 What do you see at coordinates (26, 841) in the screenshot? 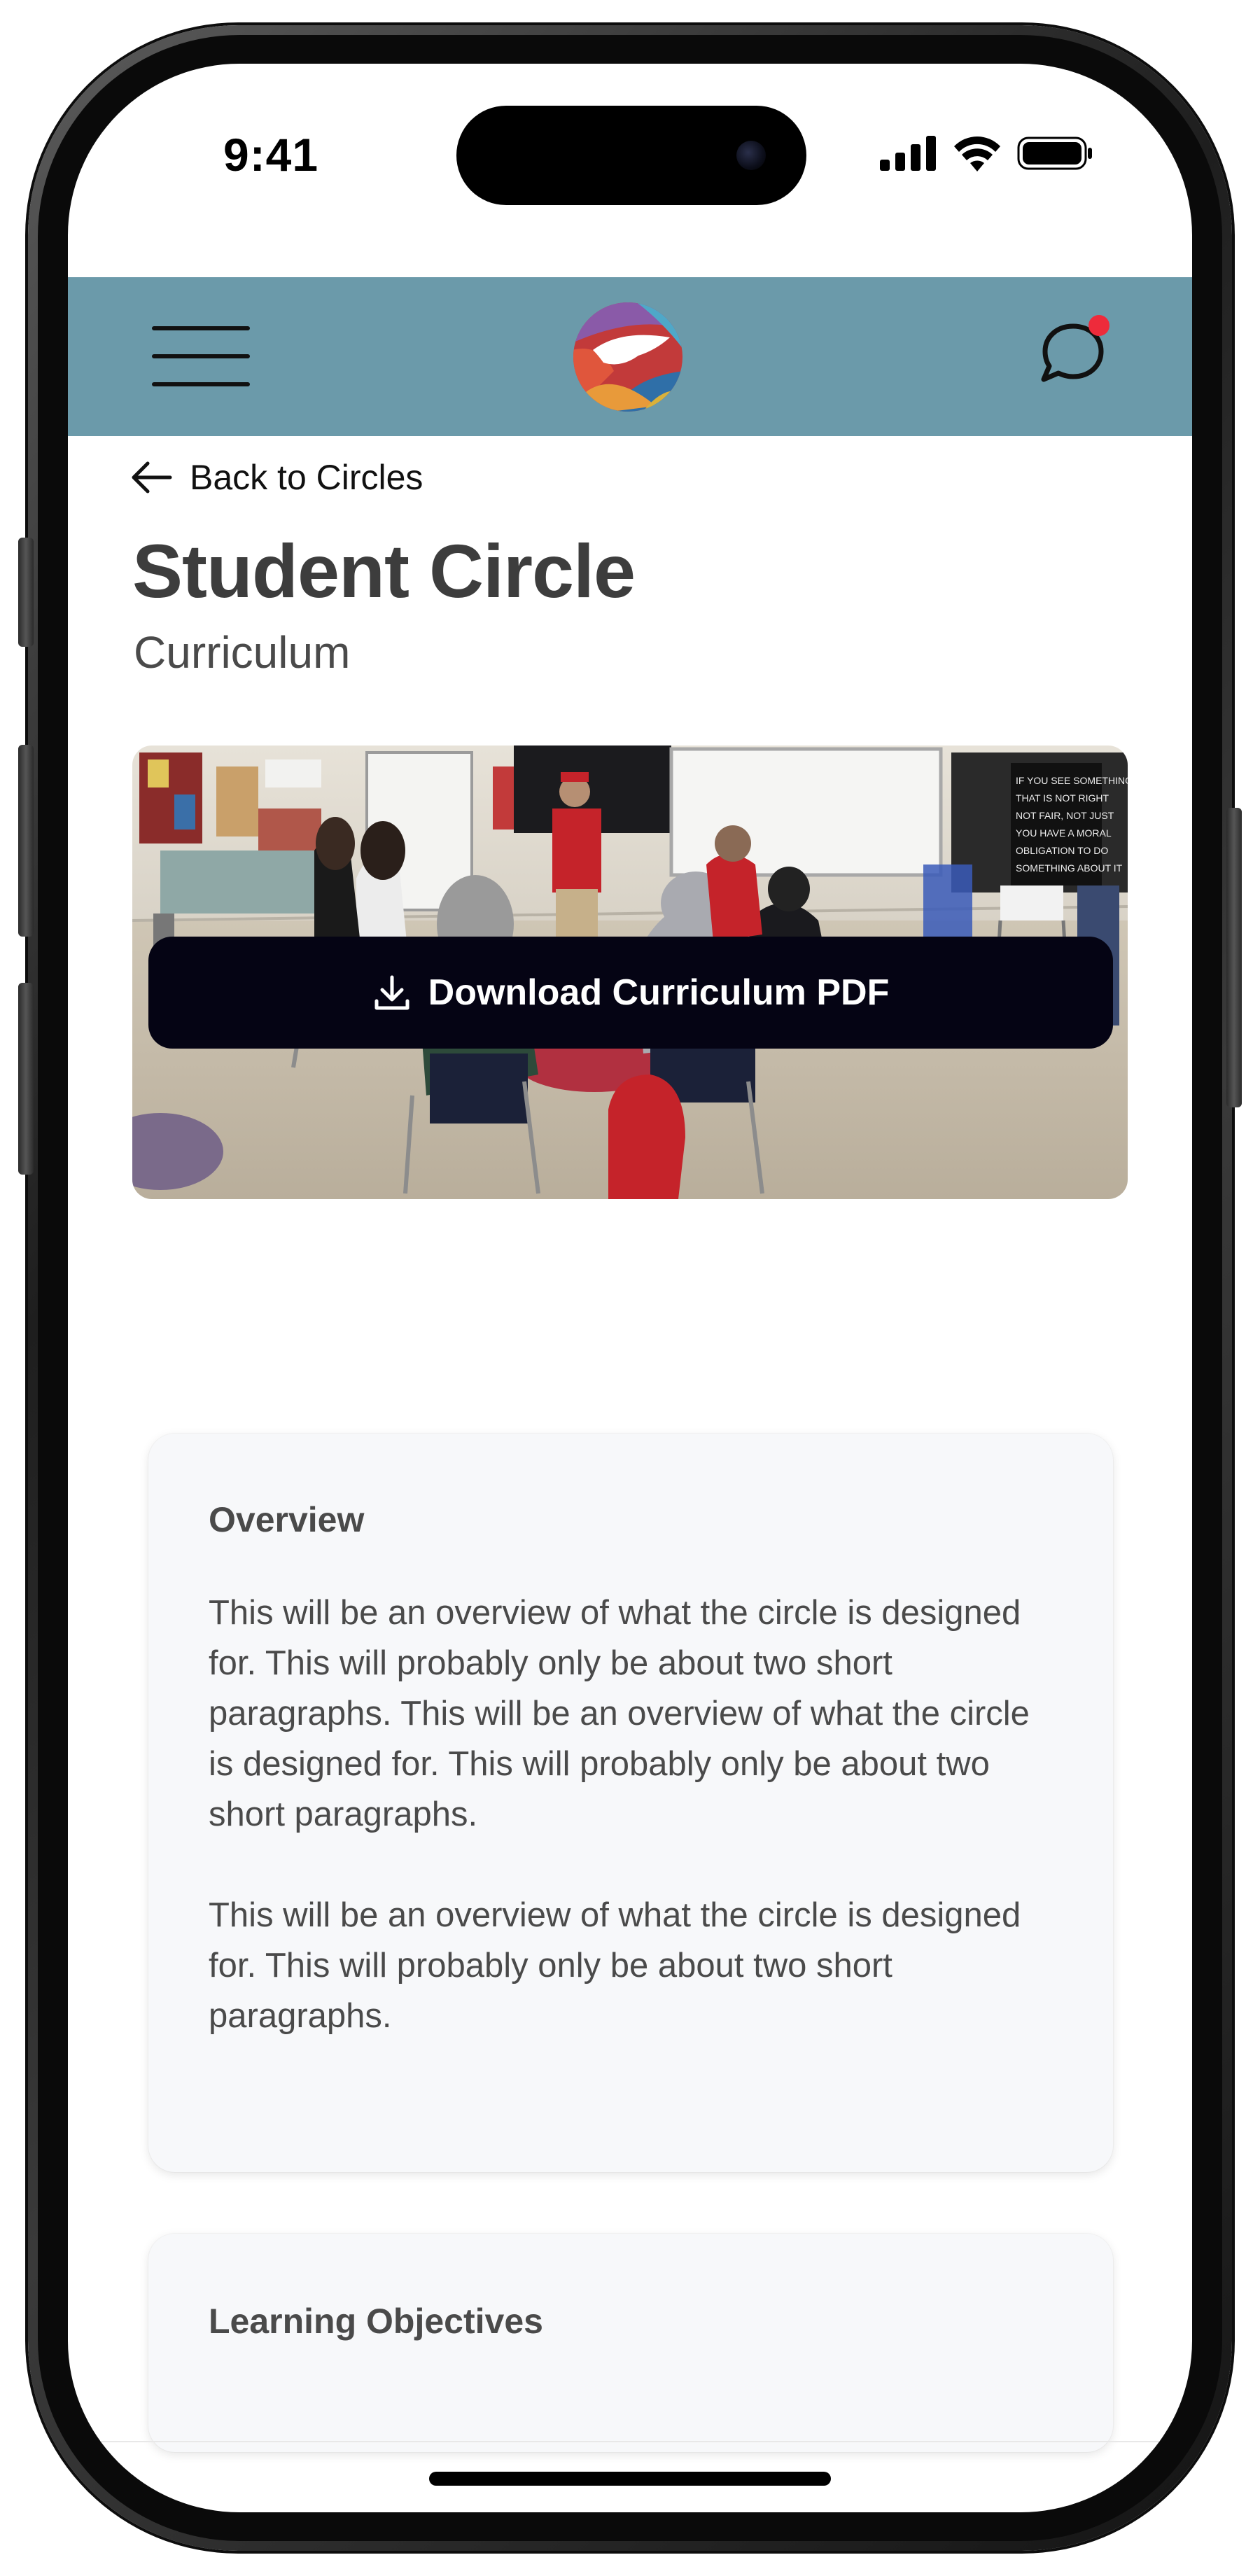
I see `volume-up-button` at bounding box center [26, 841].